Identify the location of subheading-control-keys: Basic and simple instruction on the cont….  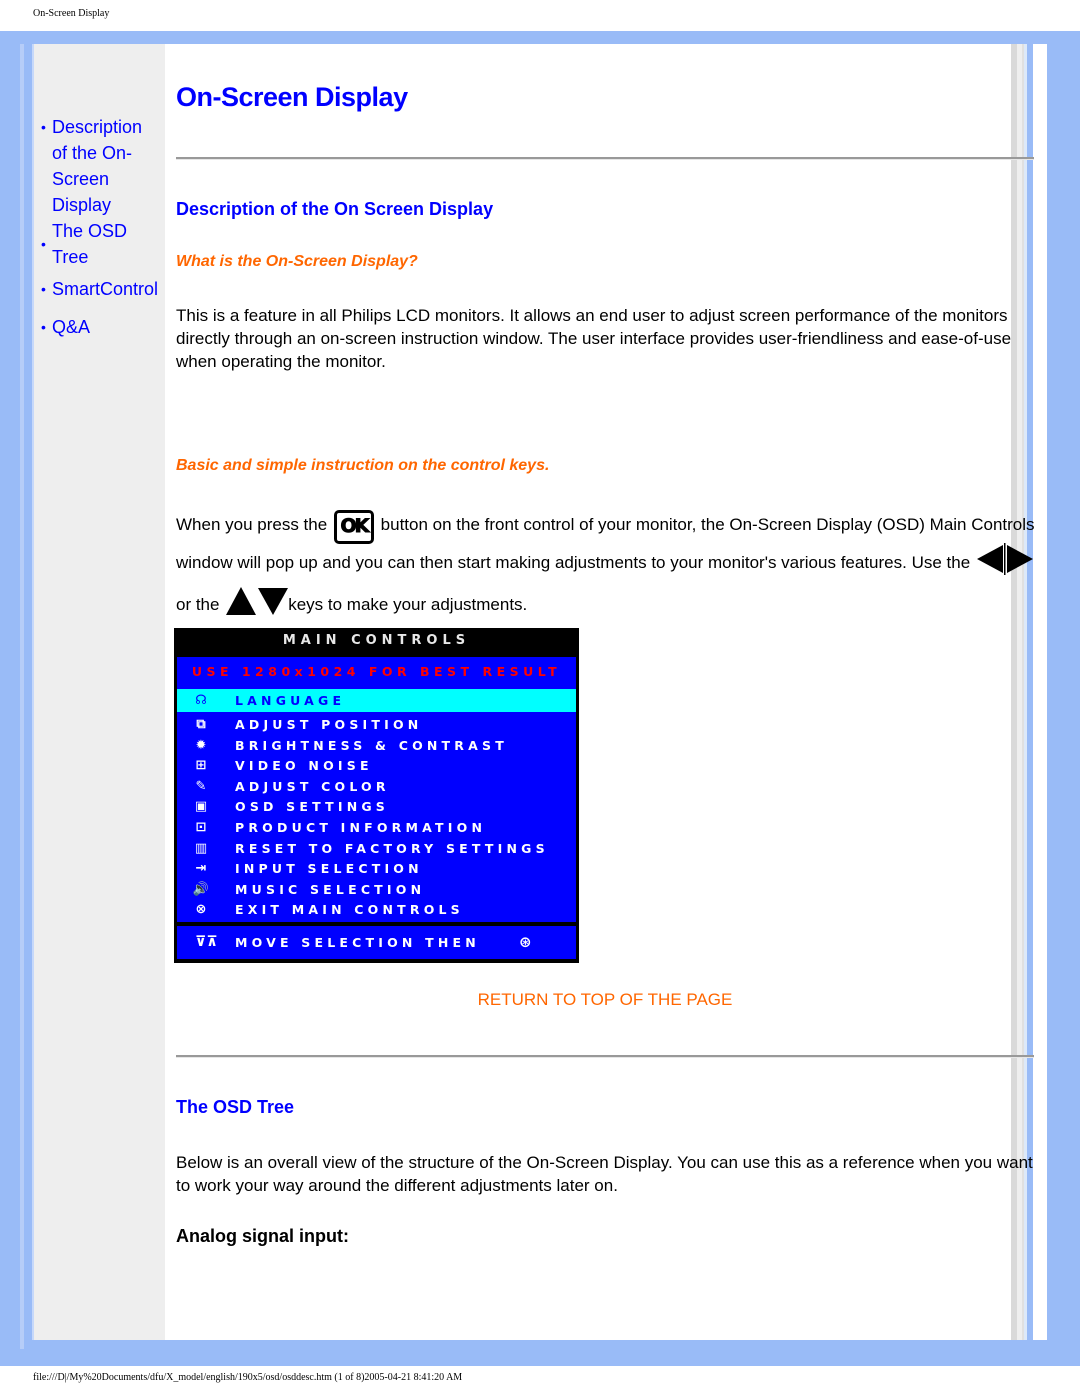
(363, 465).